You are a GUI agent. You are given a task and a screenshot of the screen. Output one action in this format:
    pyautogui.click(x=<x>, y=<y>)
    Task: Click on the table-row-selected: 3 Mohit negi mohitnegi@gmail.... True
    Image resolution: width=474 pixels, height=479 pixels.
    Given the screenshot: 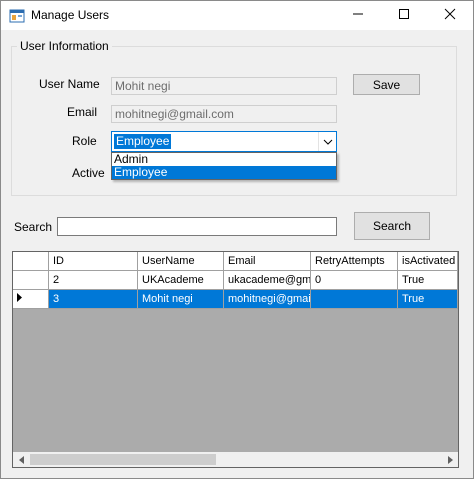 What is the action you would take?
    pyautogui.click(x=235, y=299)
    